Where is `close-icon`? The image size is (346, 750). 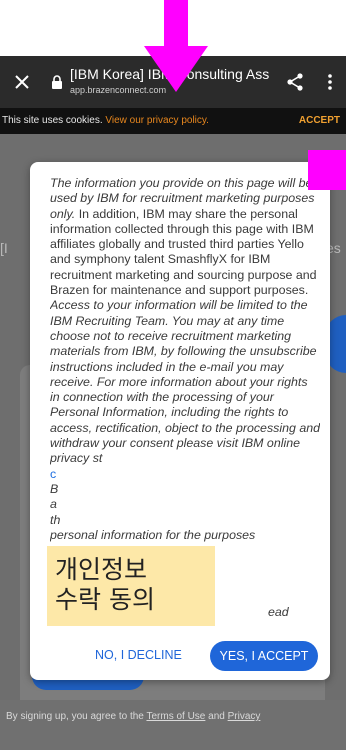
close-icon is located at coordinates (22, 82).